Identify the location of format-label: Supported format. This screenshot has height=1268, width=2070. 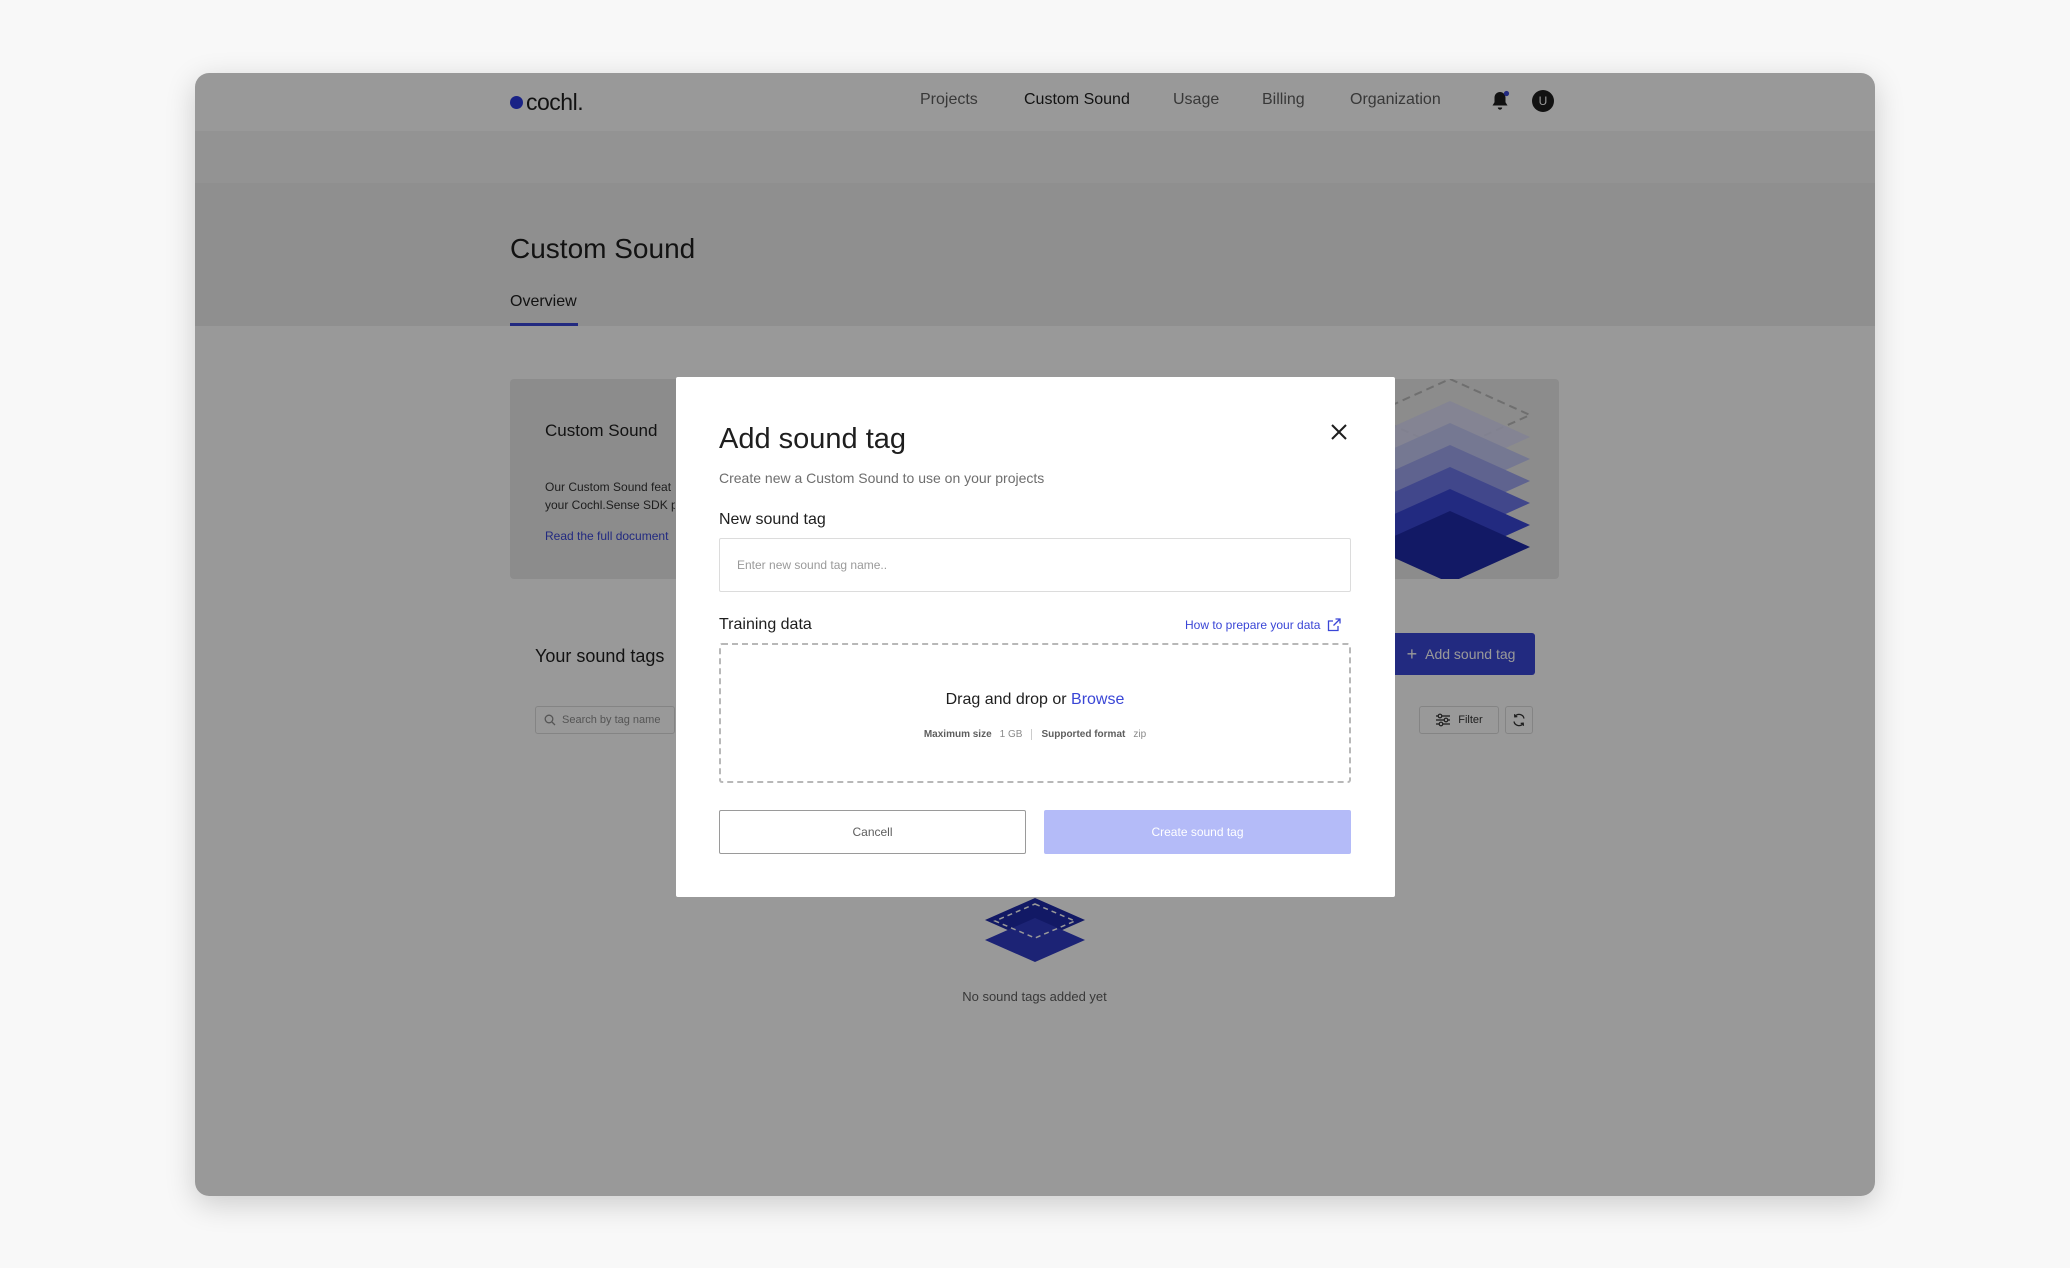
(1083, 734).